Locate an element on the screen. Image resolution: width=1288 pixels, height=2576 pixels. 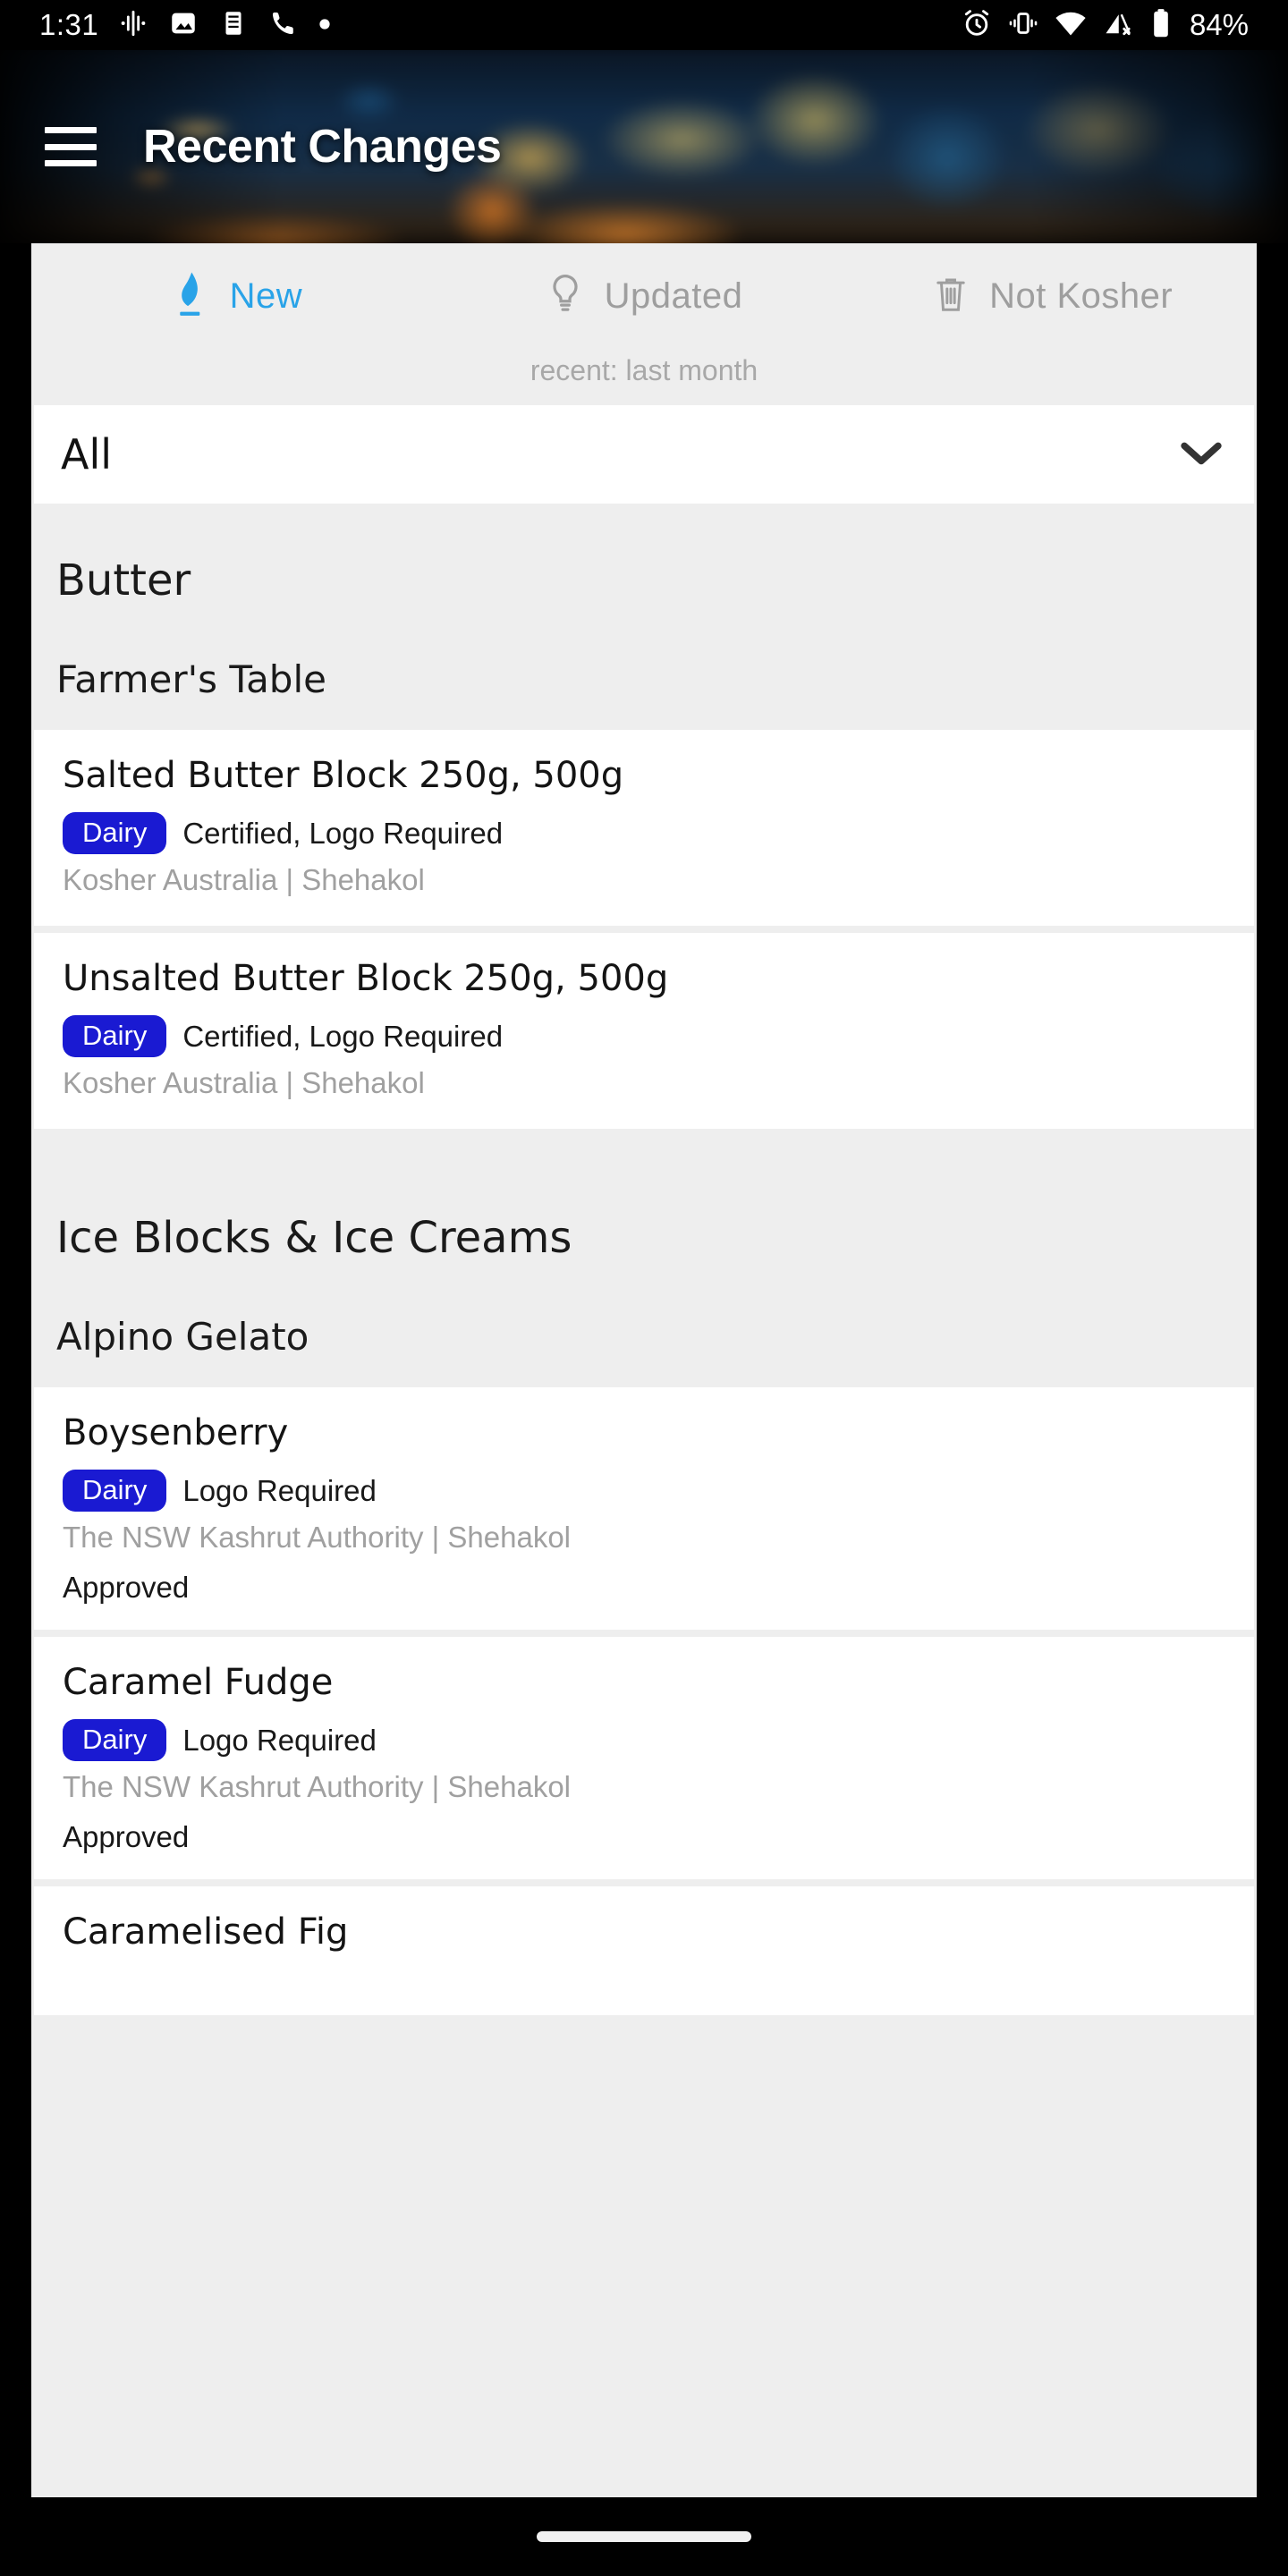
flame-icon is located at coordinates (189, 296).